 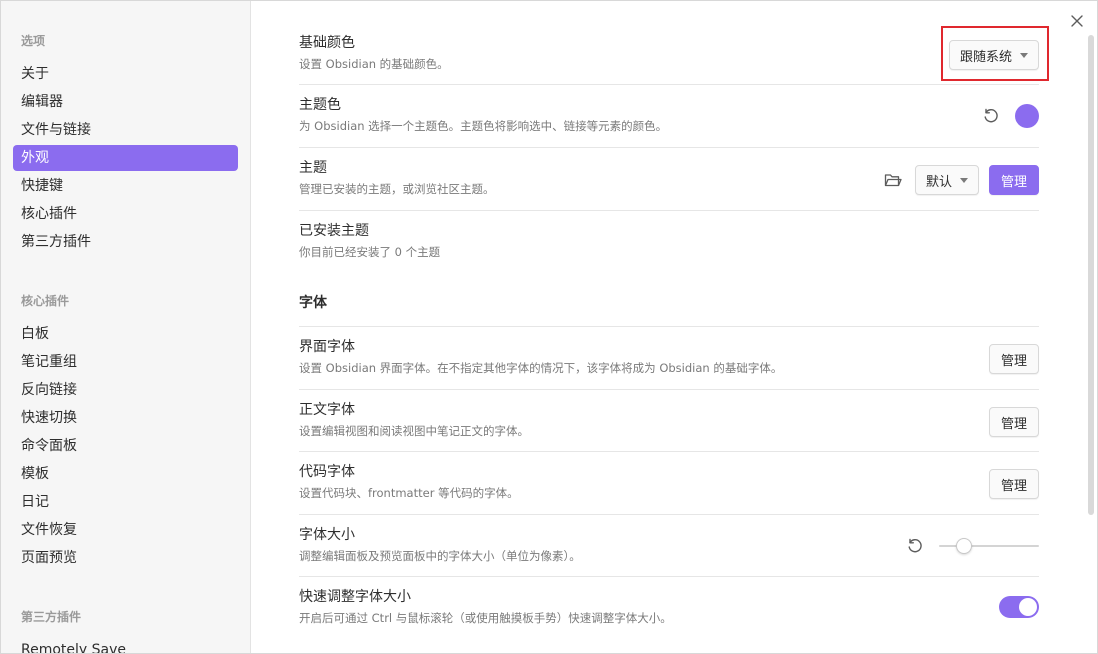 I want to click on sidebar-item-about: 关于, so click(x=125, y=74).